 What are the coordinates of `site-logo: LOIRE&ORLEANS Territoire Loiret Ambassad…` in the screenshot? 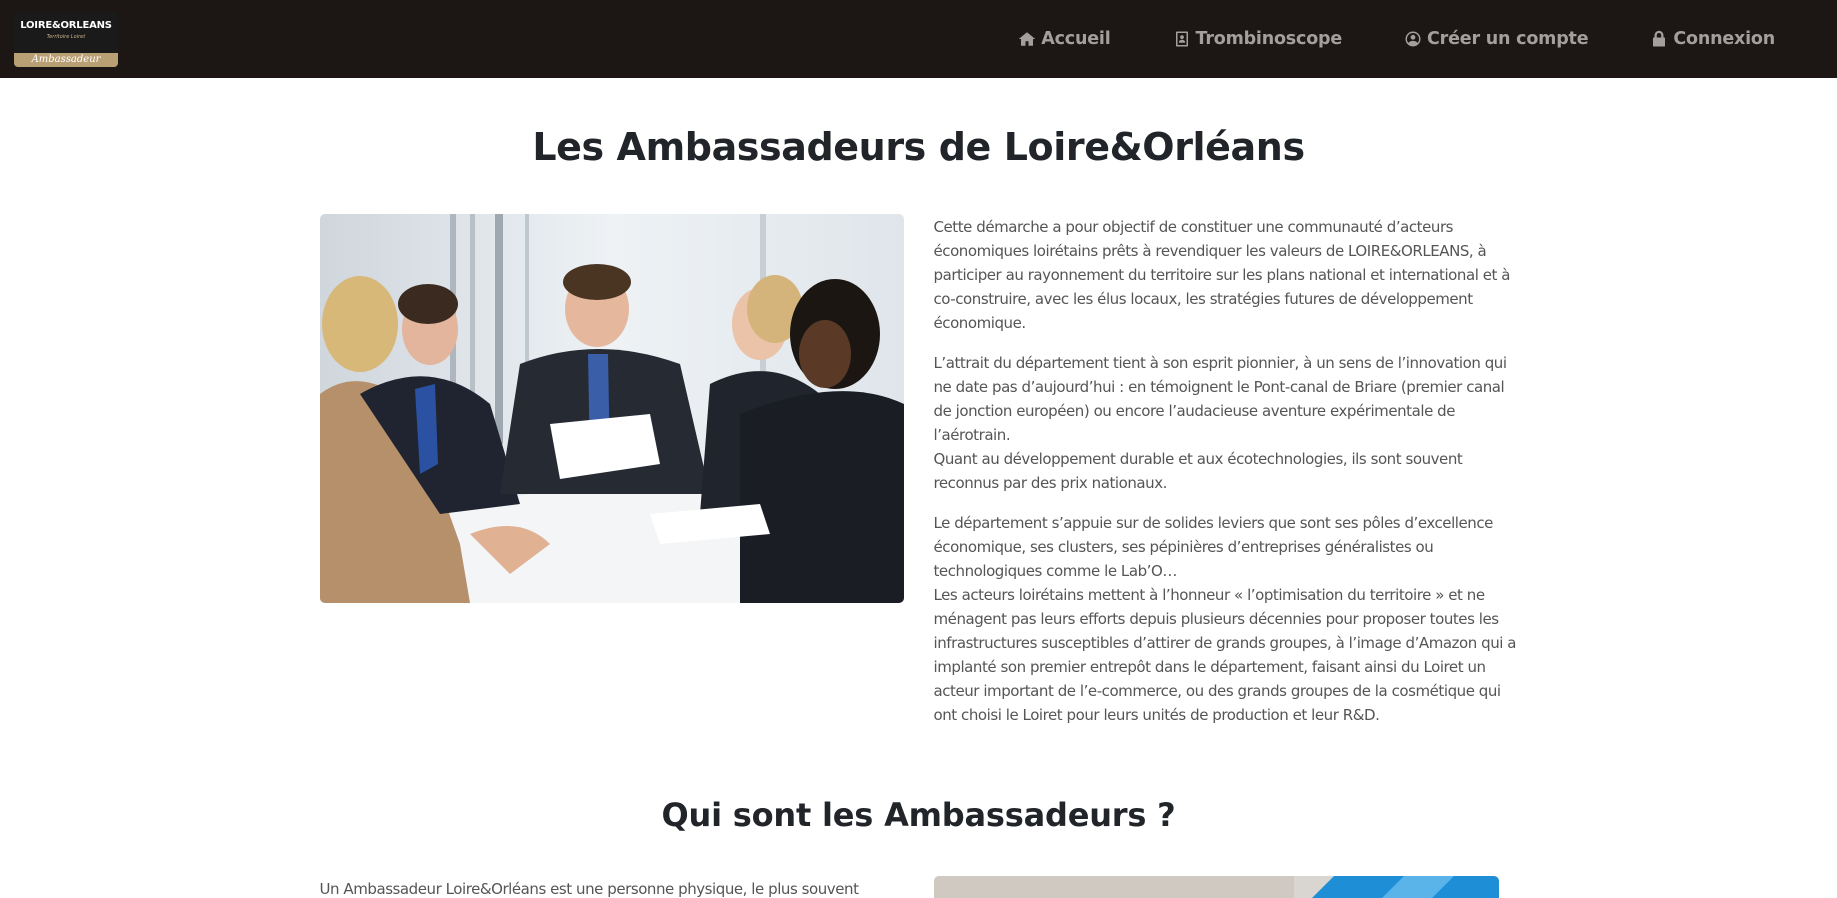 It's located at (66, 39).